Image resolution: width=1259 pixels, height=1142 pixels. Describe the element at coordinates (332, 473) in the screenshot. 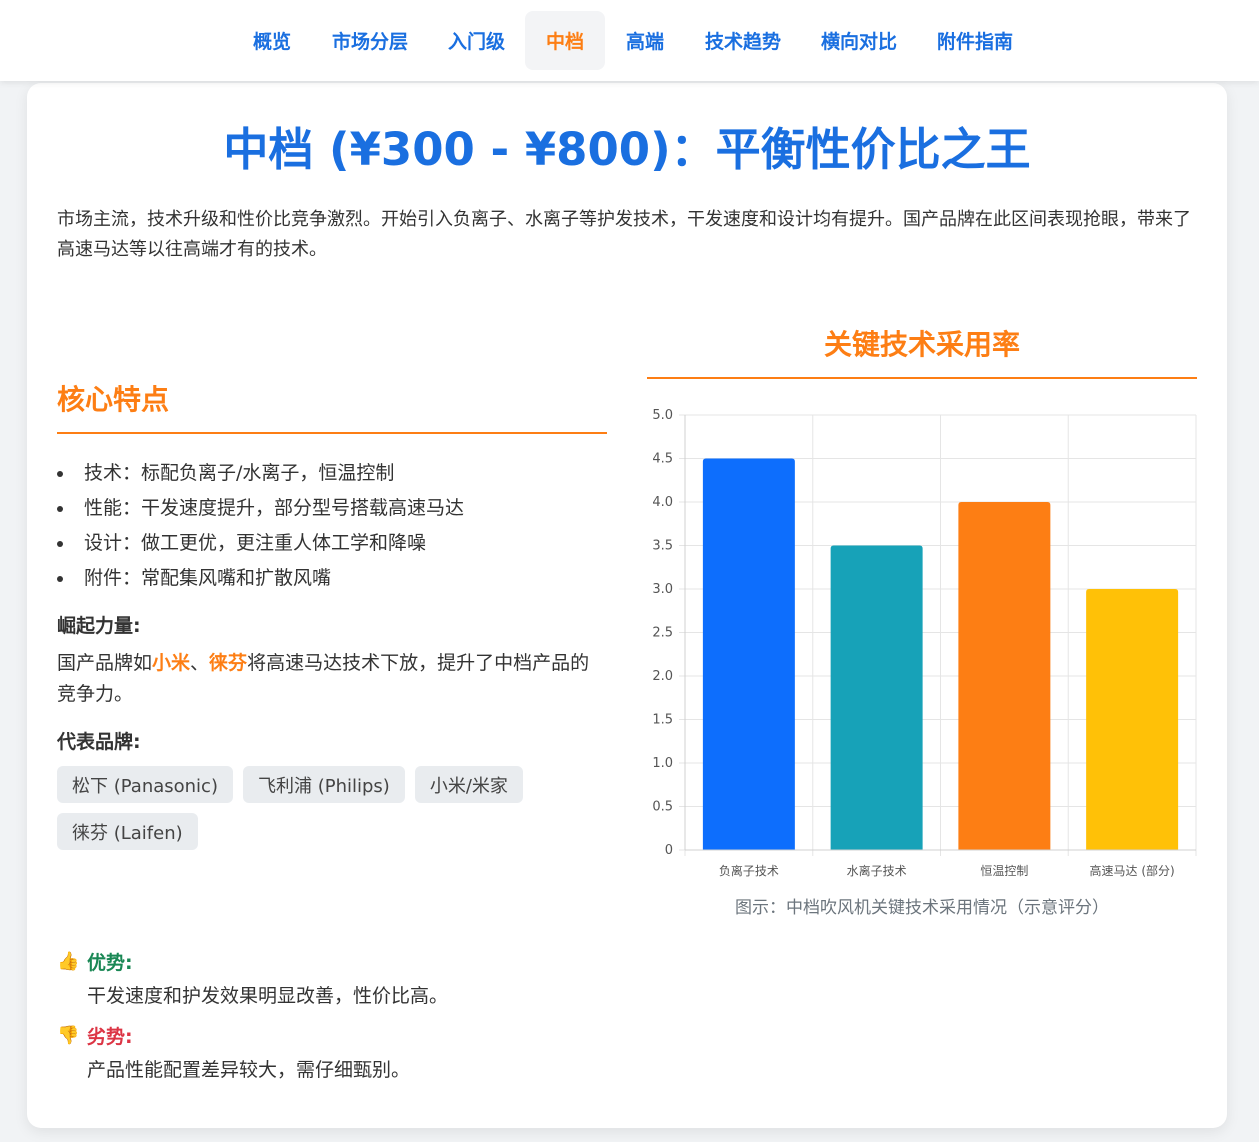

I see `feature-item: 技术：标配负离子/水离子，恒温控制` at that location.